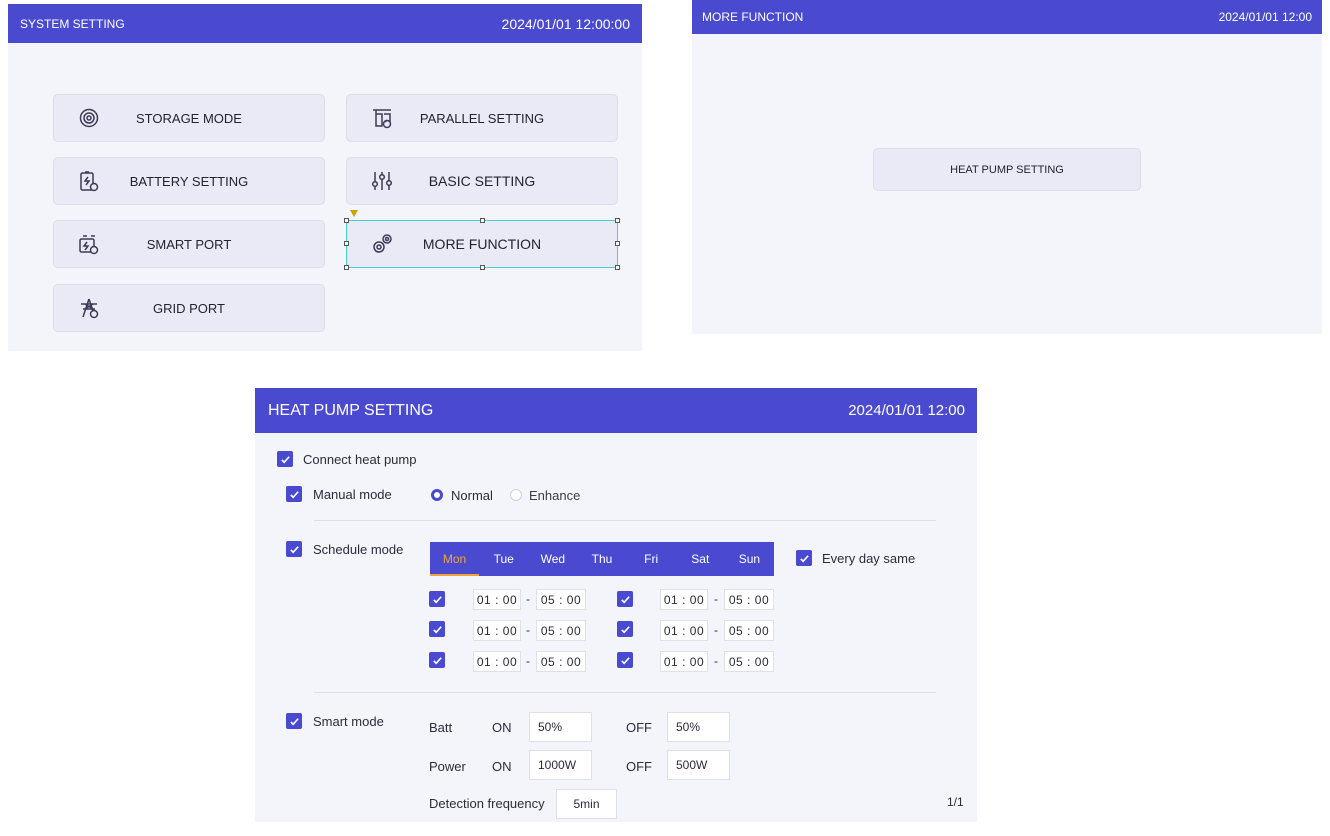 The height and width of the screenshot is (836, 1330). Describe the element at coordinates (749, 559) in the screenshot. I see `tab-sun: Sun` at that location.